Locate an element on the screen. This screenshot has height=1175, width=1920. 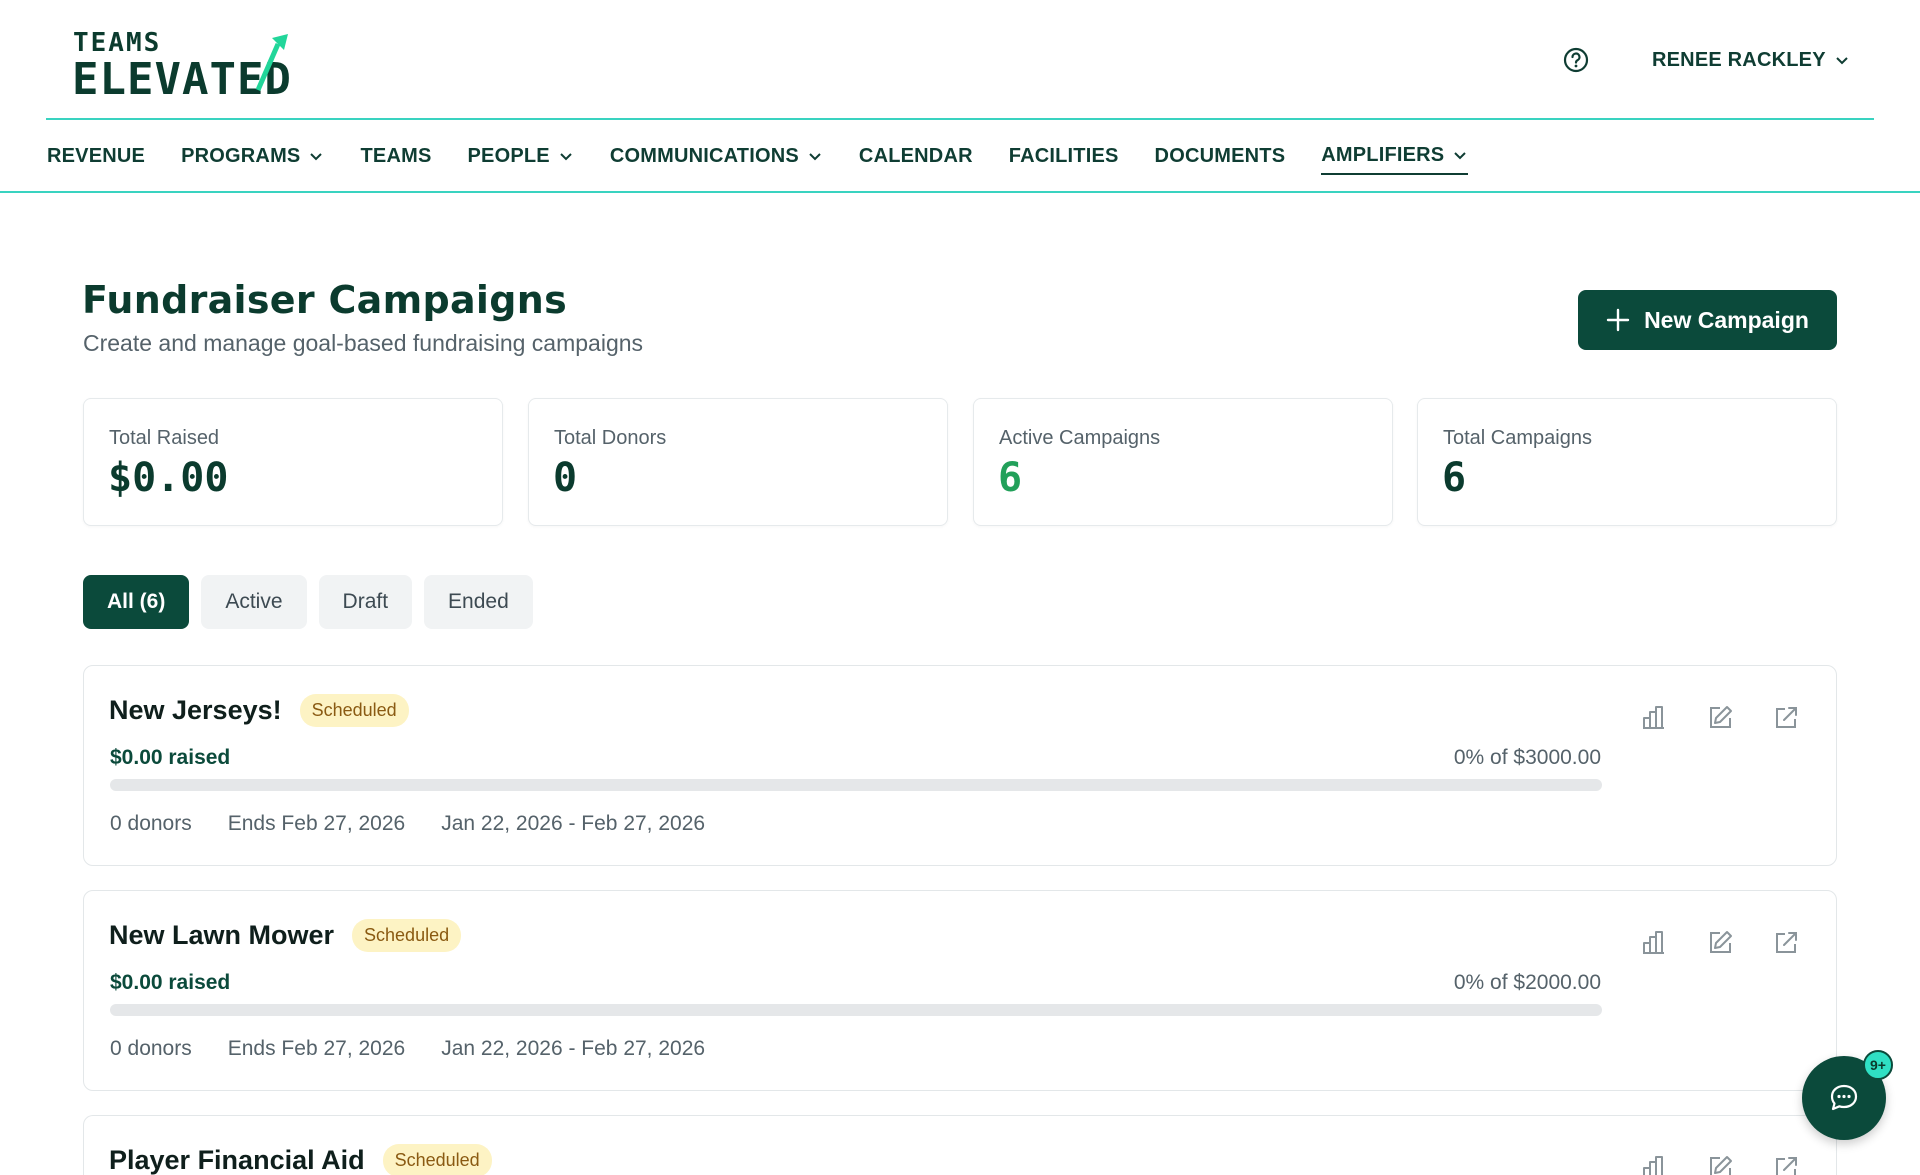
filter-draft: Draft is located at coordinates (365, 602).